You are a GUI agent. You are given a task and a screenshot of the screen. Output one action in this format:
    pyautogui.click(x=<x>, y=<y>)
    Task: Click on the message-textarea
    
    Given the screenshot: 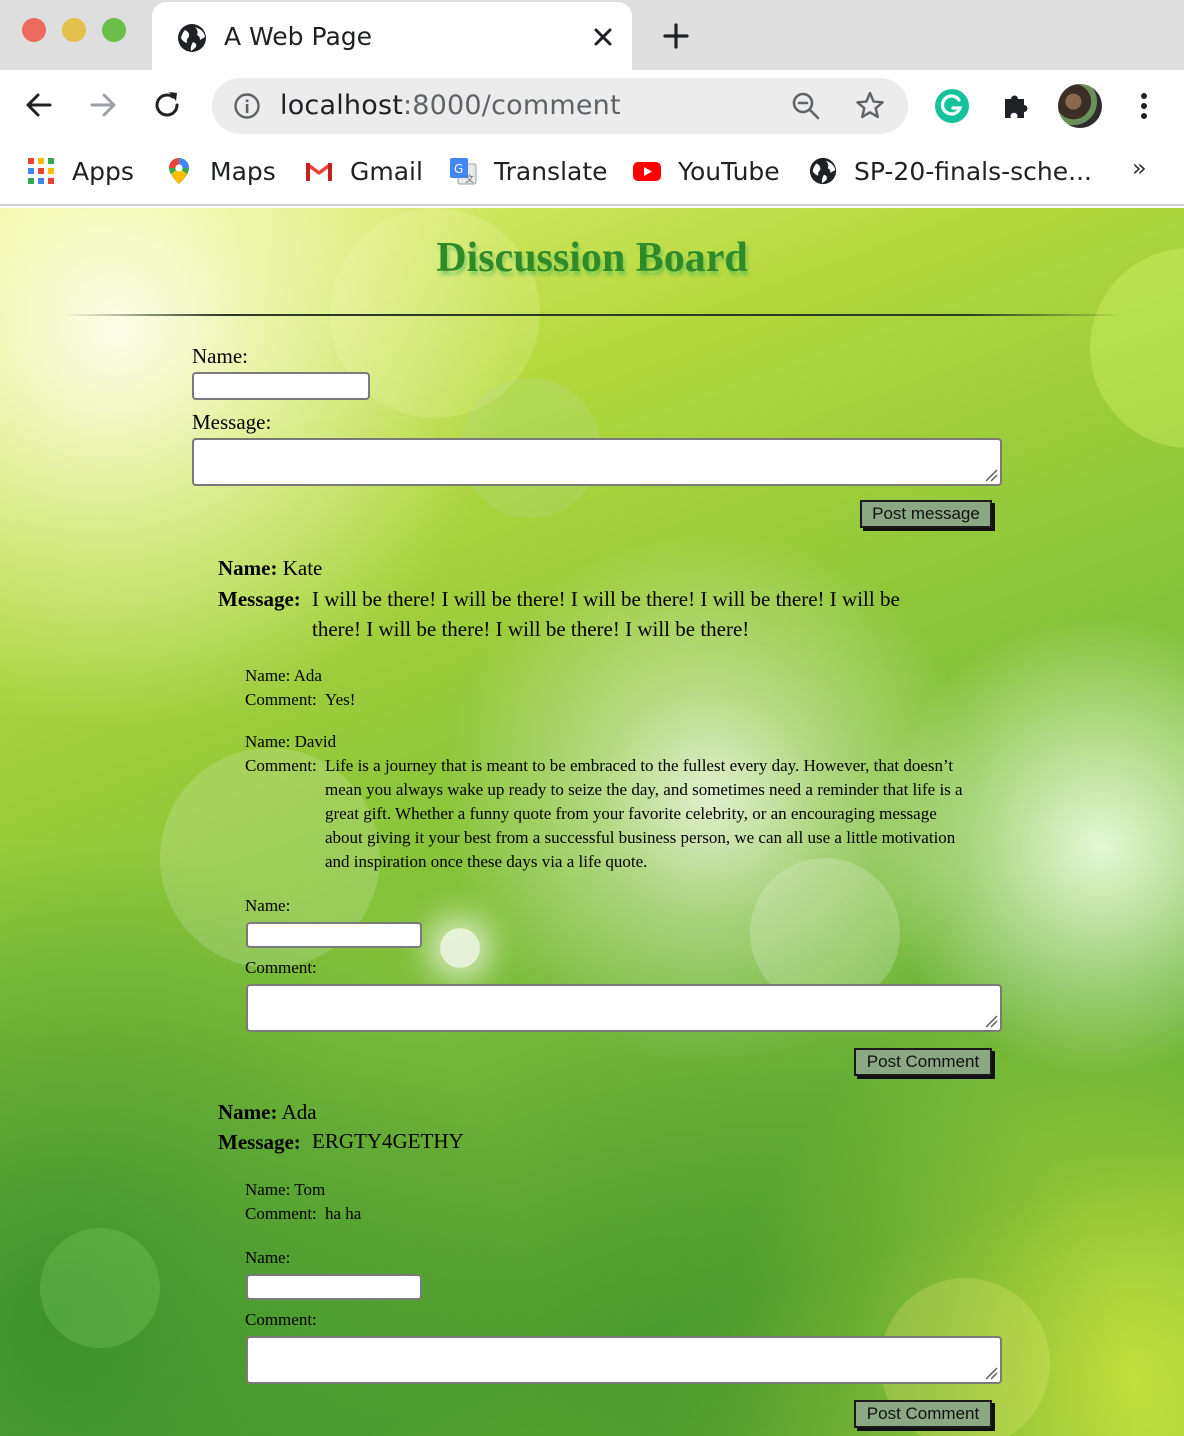 What is the action you would take?
    pyautogui.click(x=597, y=462)
    